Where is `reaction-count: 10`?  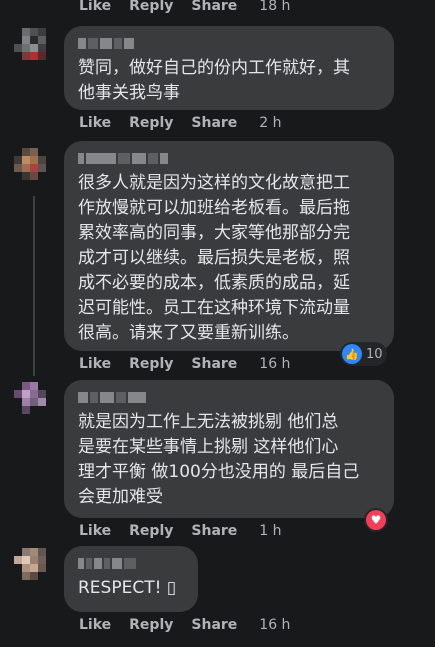 reaction-count: 10 is located at coordinates (374, 354).